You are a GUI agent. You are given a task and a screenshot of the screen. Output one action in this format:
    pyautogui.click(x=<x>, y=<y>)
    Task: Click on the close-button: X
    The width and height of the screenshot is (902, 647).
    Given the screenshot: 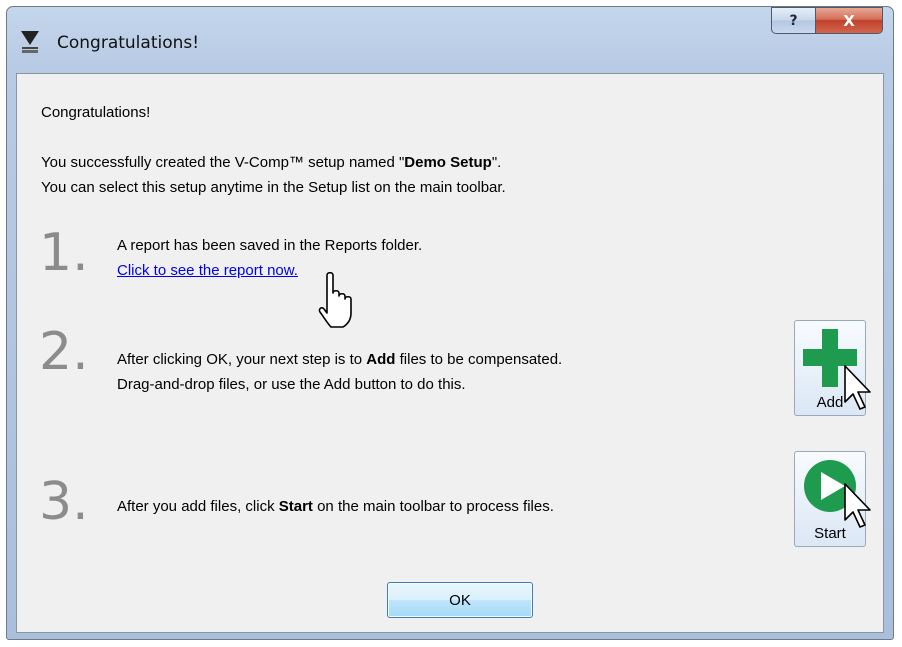 What is the action you would take?
    pyautogui.click(x=849, y=20)
    